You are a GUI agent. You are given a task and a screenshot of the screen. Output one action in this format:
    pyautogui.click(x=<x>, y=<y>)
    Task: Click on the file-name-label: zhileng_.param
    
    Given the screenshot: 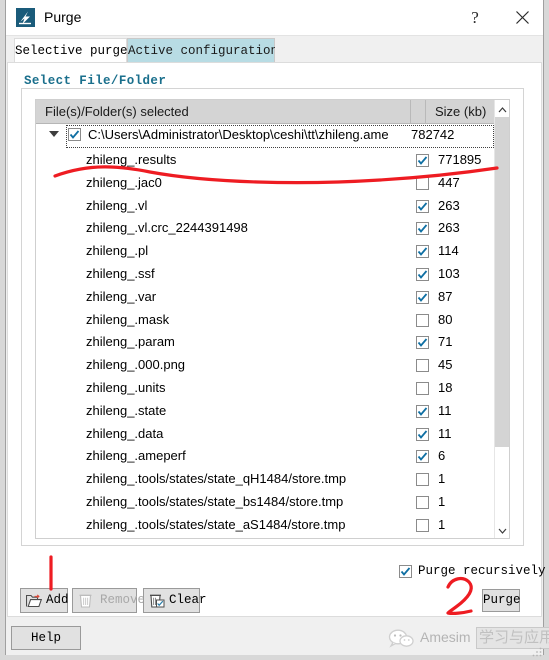 What is the action you would take?
    pyautogui.click(x=130, y=342)
    